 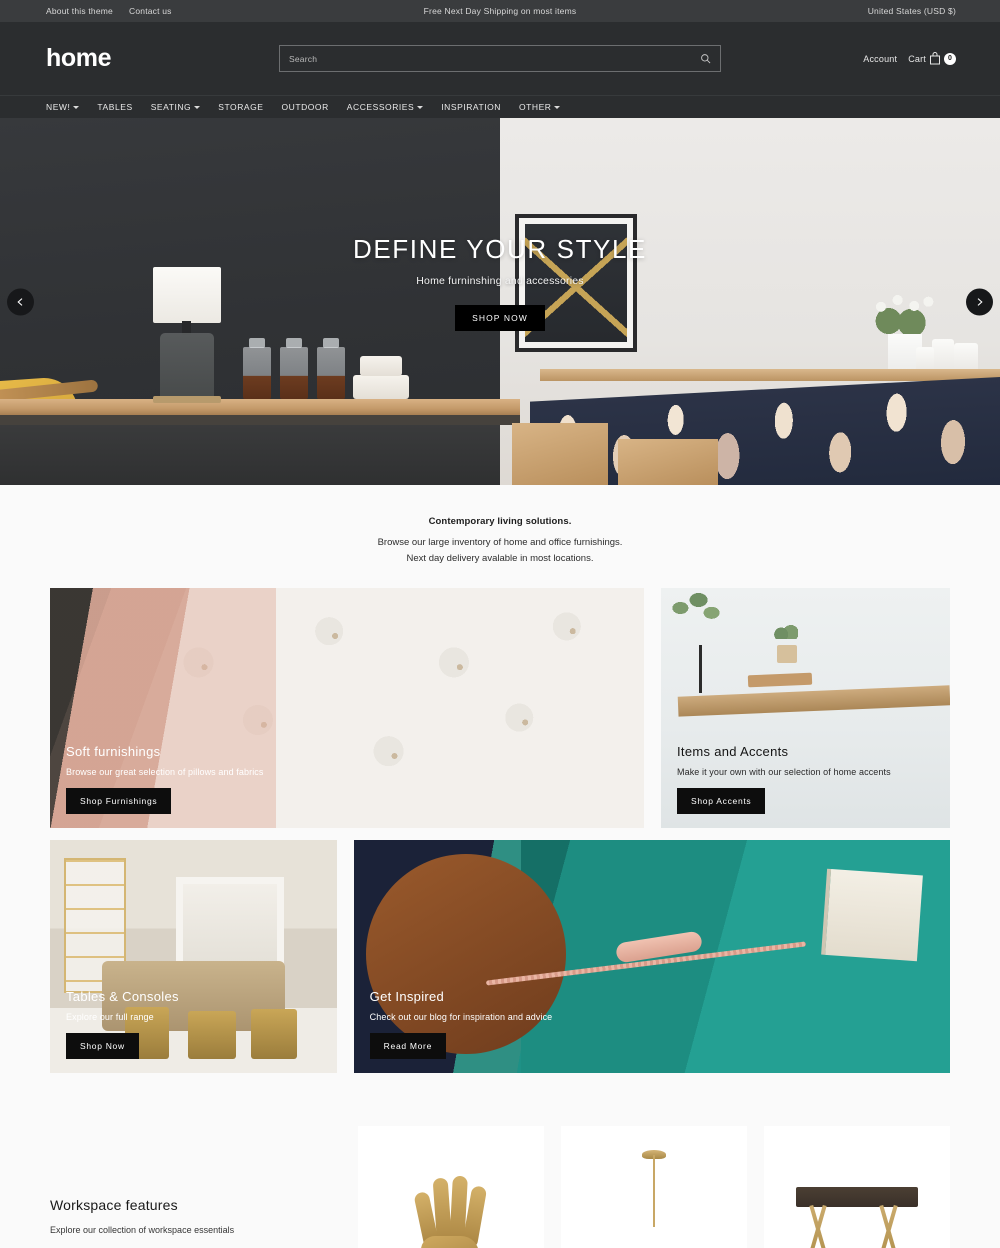 What do you see at coordinates (786, 654) in the screenshot?
I see `plant-pot` at bounding box center [786, 654].